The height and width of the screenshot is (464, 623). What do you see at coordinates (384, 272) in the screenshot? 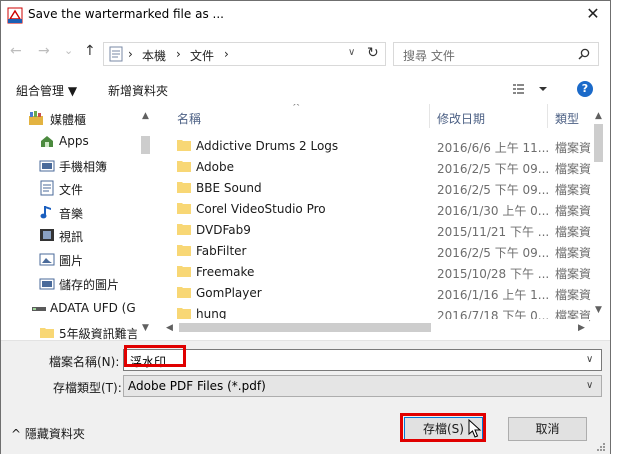
I see `file-row: Freemake 2015/10/28 下午 ... 檔案資` at bounding box center [384, 272].